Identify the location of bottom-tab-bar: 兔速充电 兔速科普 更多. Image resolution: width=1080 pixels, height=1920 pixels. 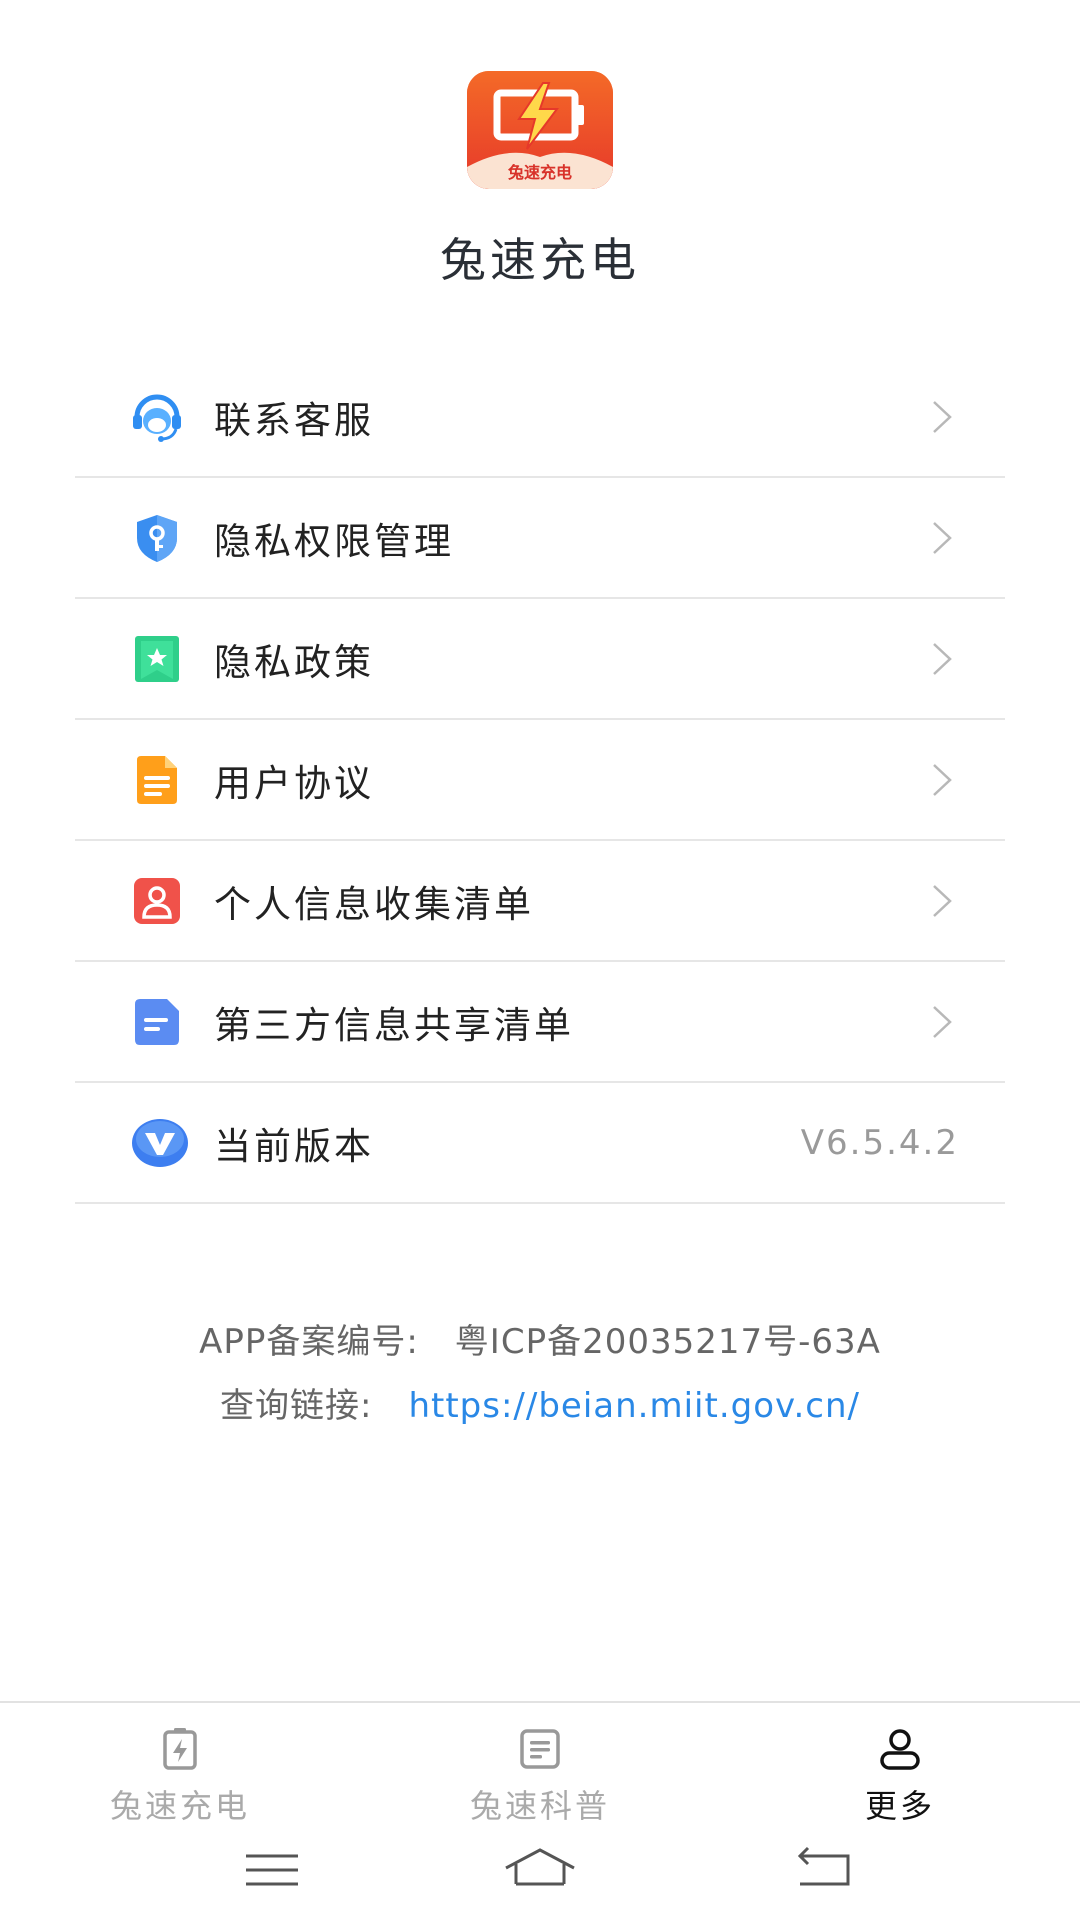
(540, 1763).